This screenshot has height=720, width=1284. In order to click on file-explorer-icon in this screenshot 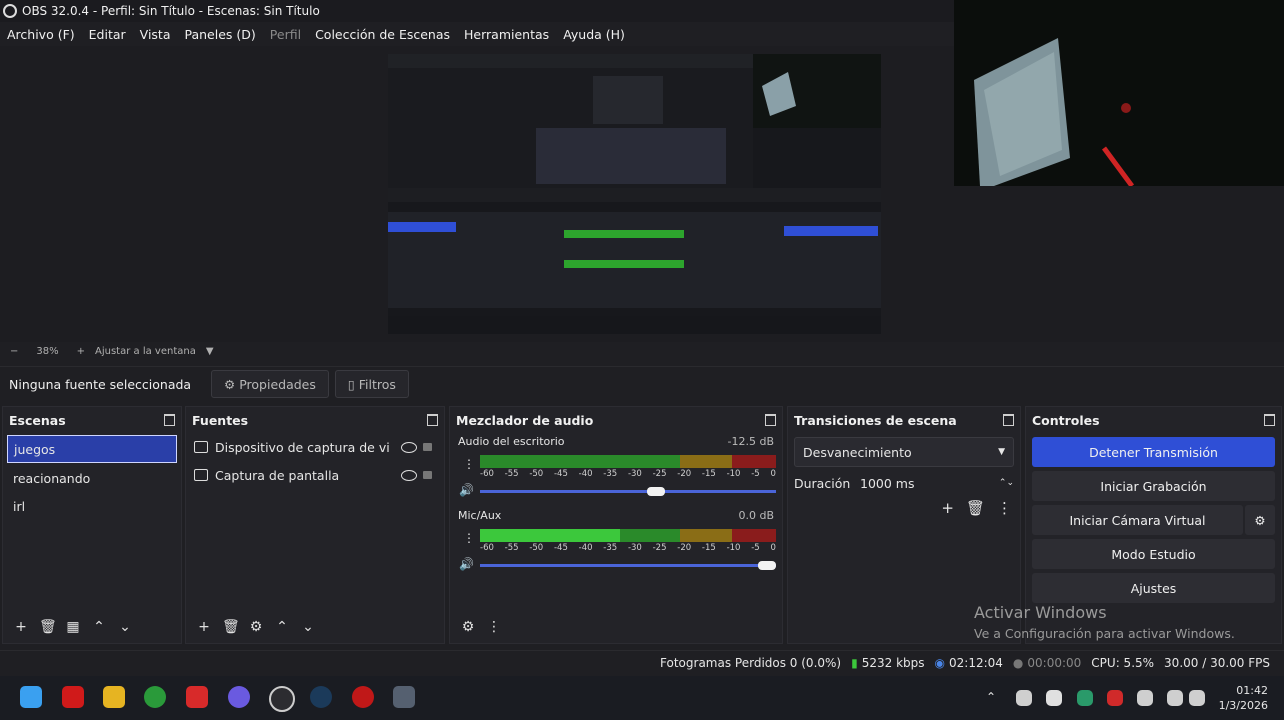, I will do `click(114, 697)`.